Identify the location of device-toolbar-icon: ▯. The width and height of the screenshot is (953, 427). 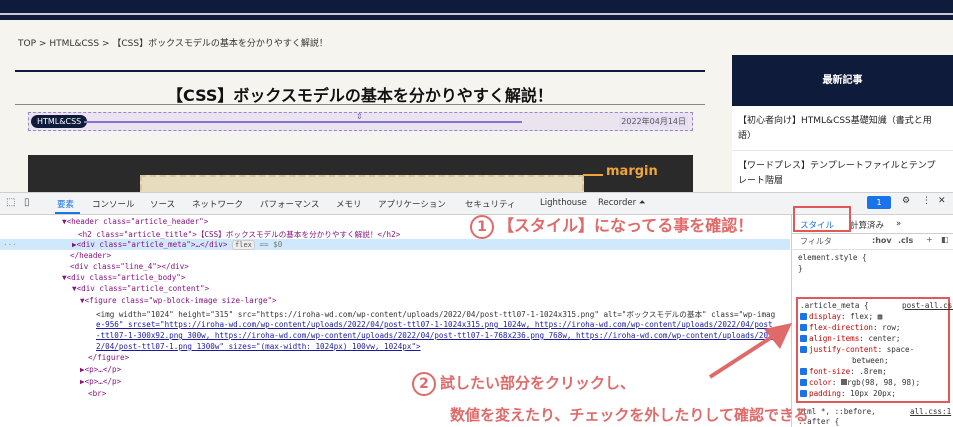
(27, 202).